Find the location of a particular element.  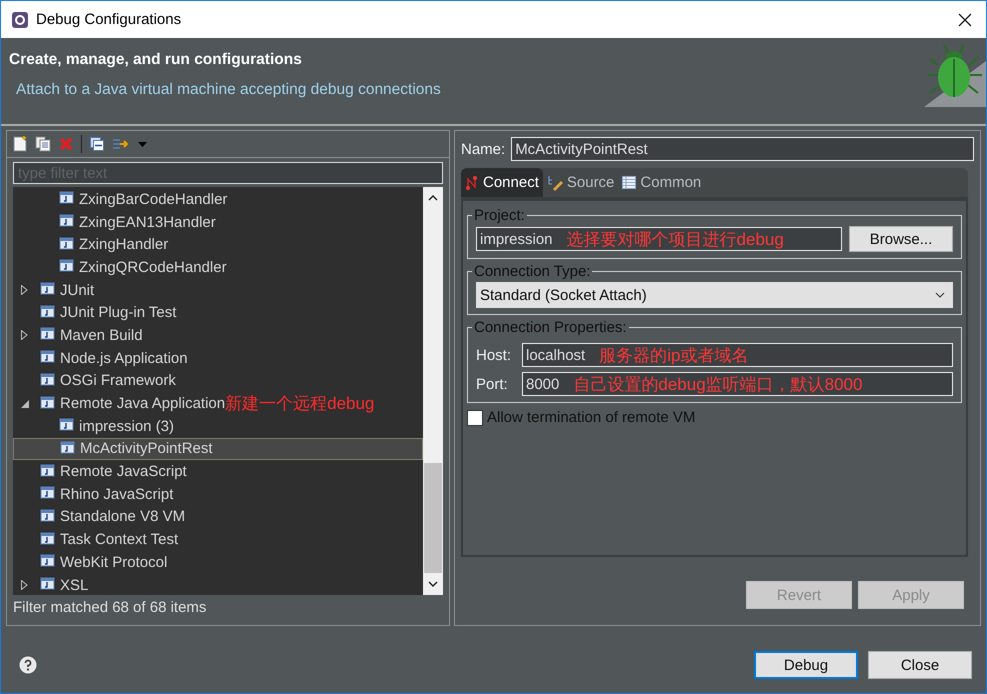

chevron-down-icon is located at coordinates (940, 295).